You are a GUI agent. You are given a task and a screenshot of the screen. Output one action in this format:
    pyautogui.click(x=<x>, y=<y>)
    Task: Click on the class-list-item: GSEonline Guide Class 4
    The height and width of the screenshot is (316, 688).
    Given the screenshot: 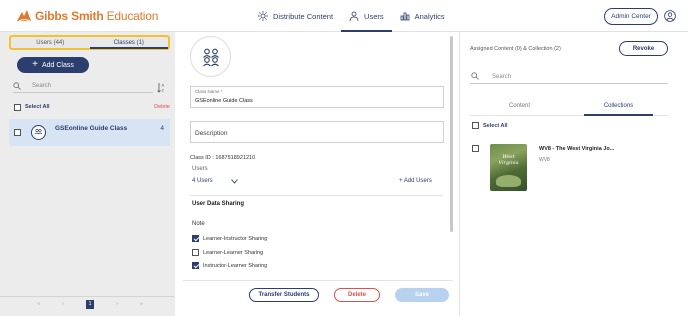 What is the action you would take?
    pyautogui.click(x=89, y=132)
    